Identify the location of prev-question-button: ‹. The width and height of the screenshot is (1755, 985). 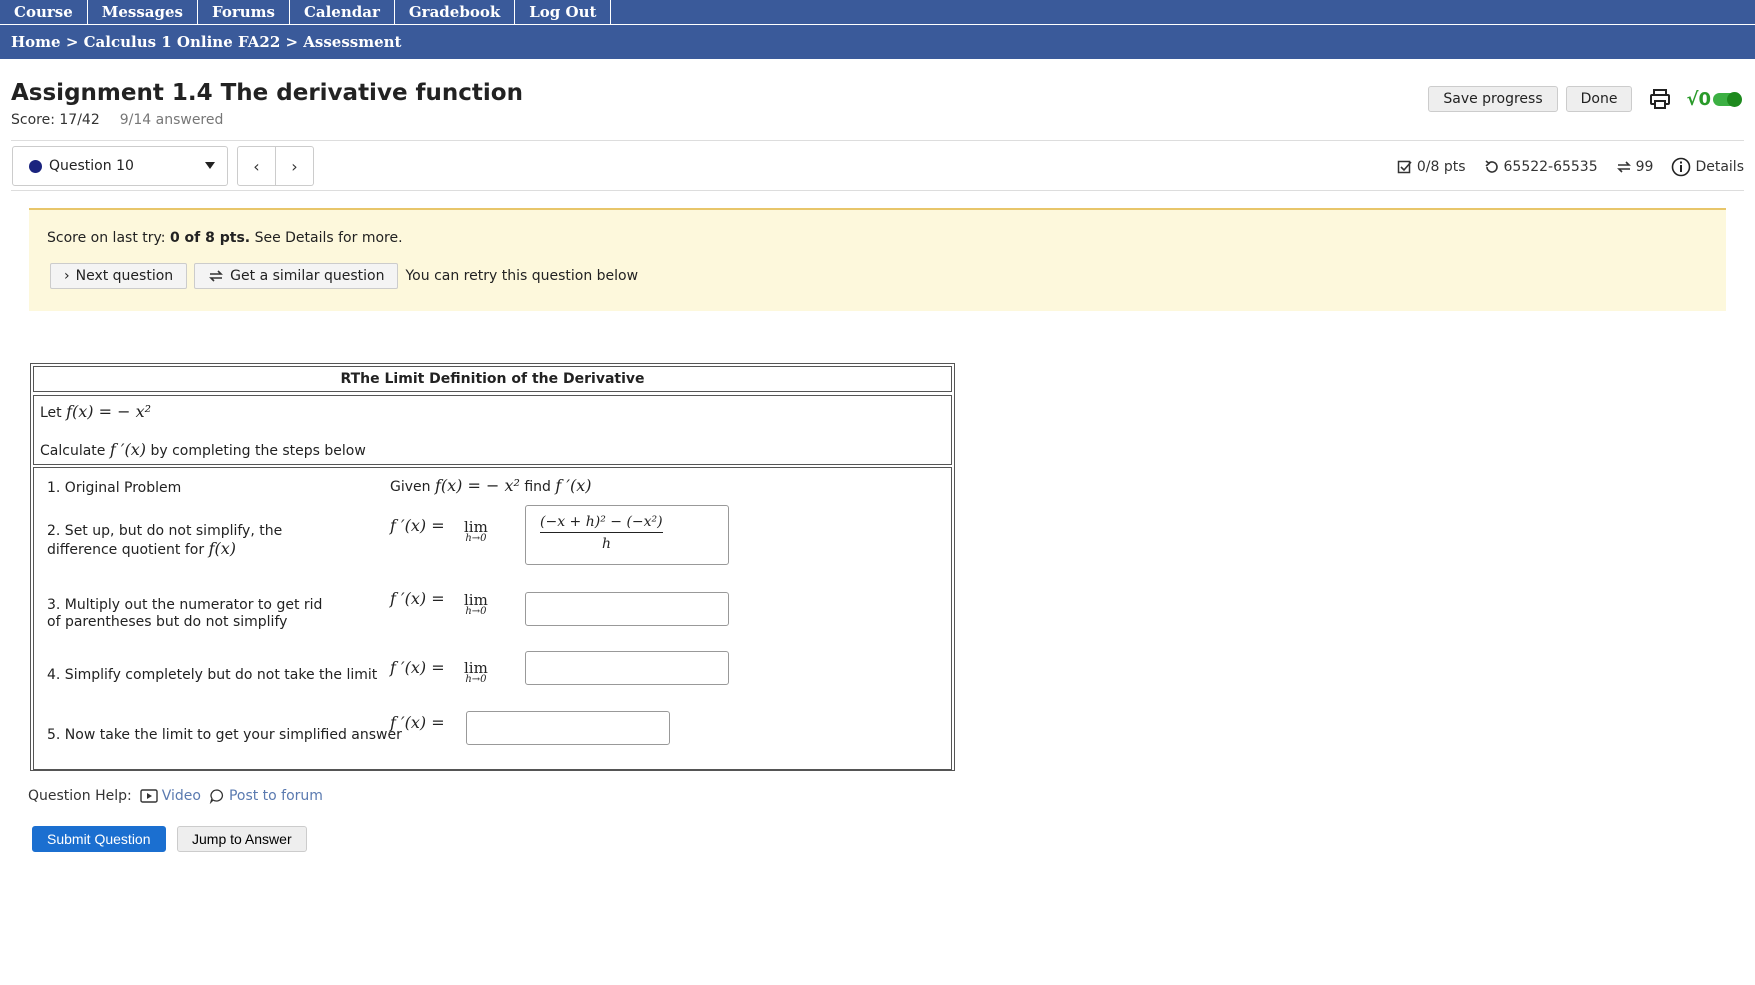
(256, 166).